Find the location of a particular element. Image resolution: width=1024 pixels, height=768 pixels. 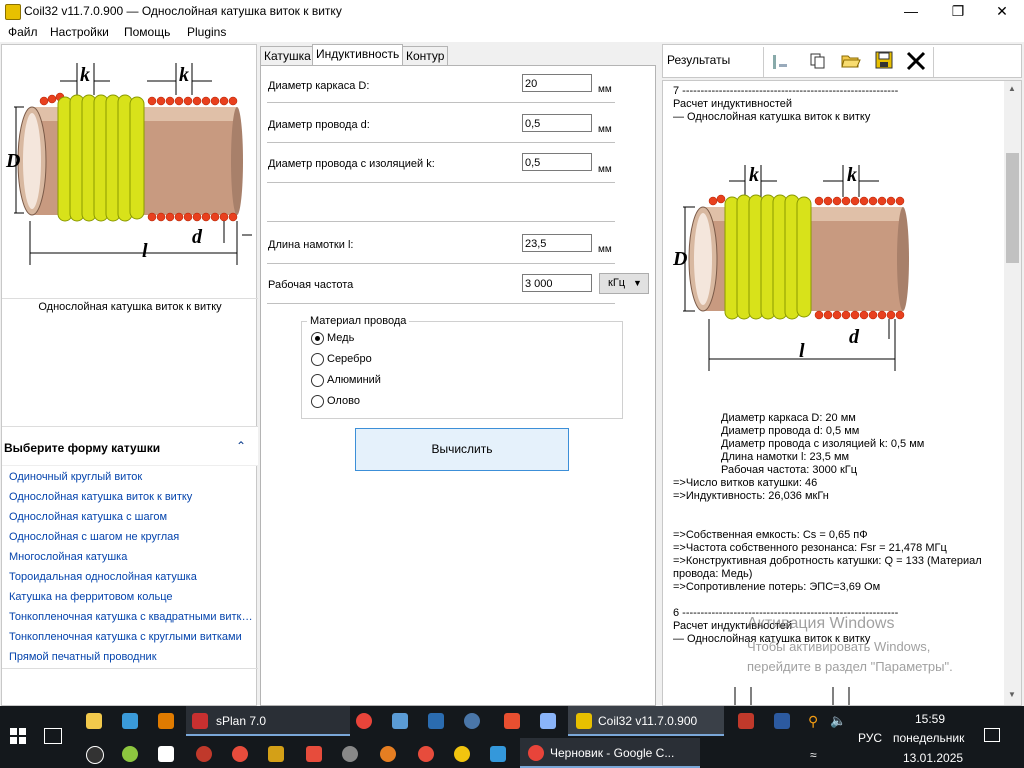

menu-file: Файл is located at coordinates (23, 32).